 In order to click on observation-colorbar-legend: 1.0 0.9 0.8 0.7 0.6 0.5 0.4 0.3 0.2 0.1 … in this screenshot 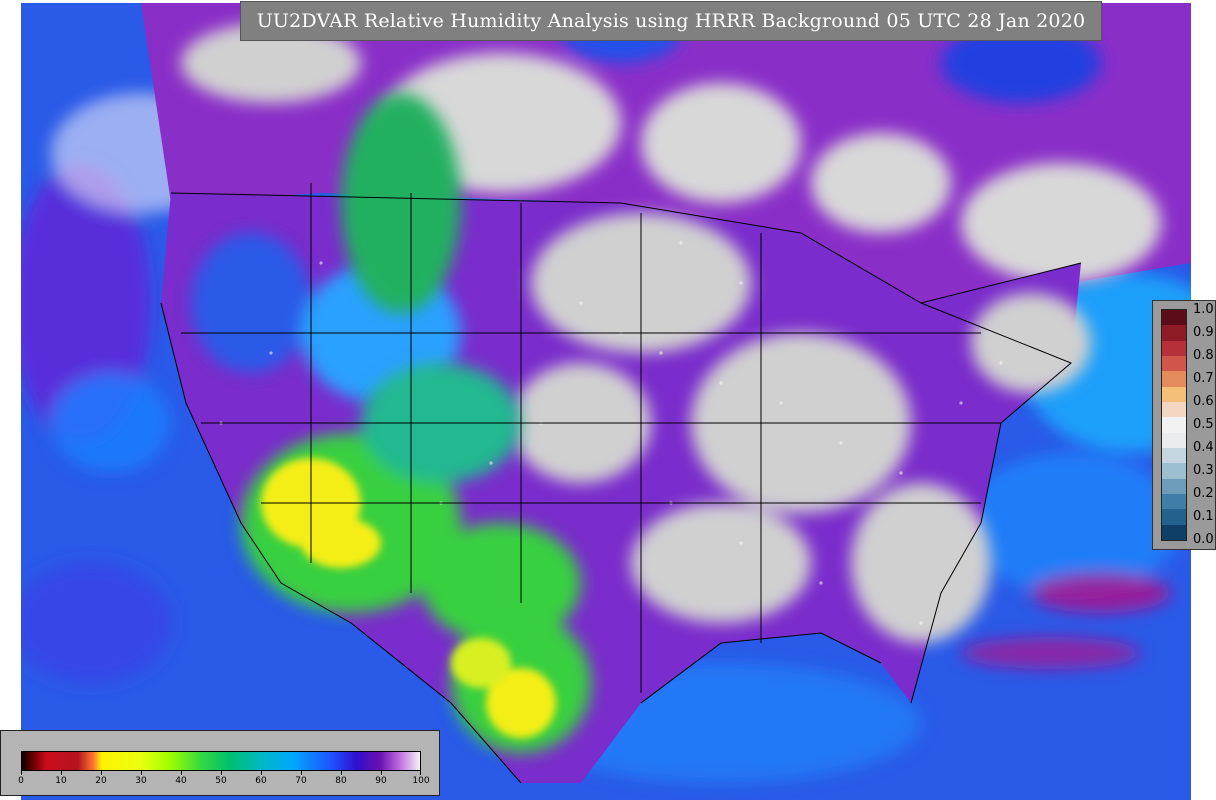, I will do `click(1184, 425)`.